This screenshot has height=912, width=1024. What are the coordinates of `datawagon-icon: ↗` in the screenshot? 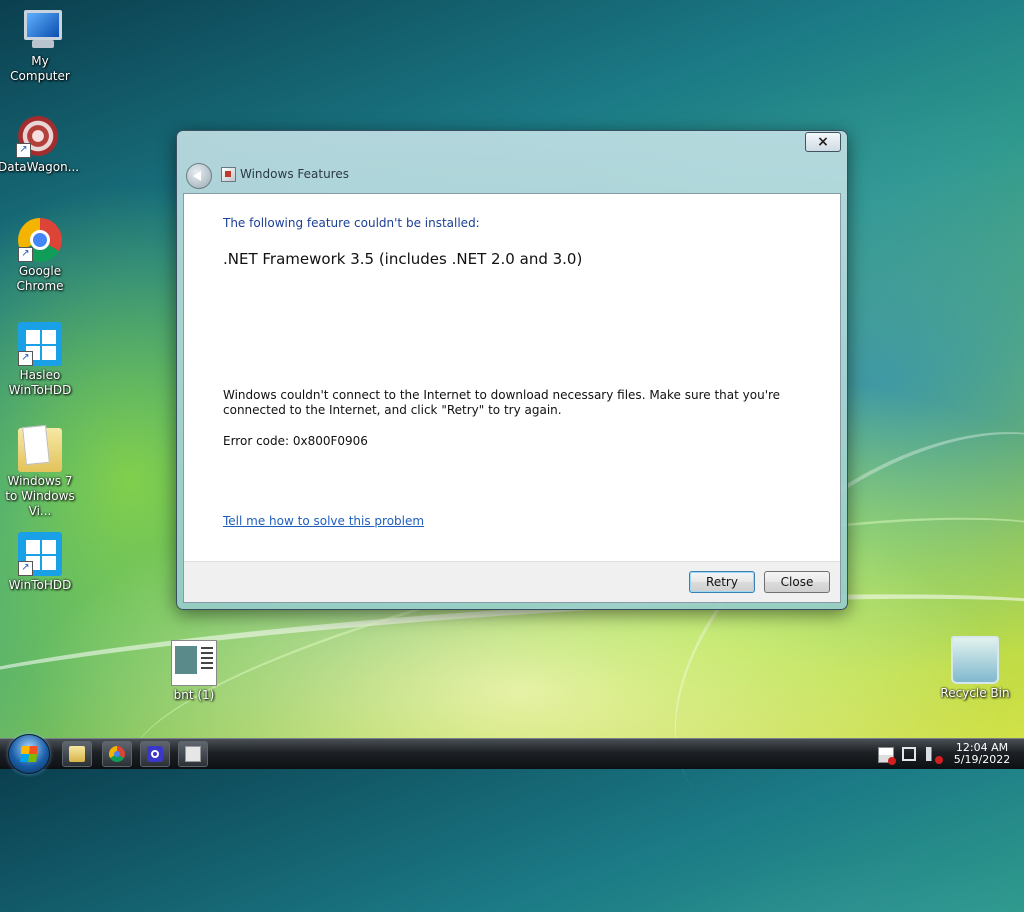 It's located at (38, 136).